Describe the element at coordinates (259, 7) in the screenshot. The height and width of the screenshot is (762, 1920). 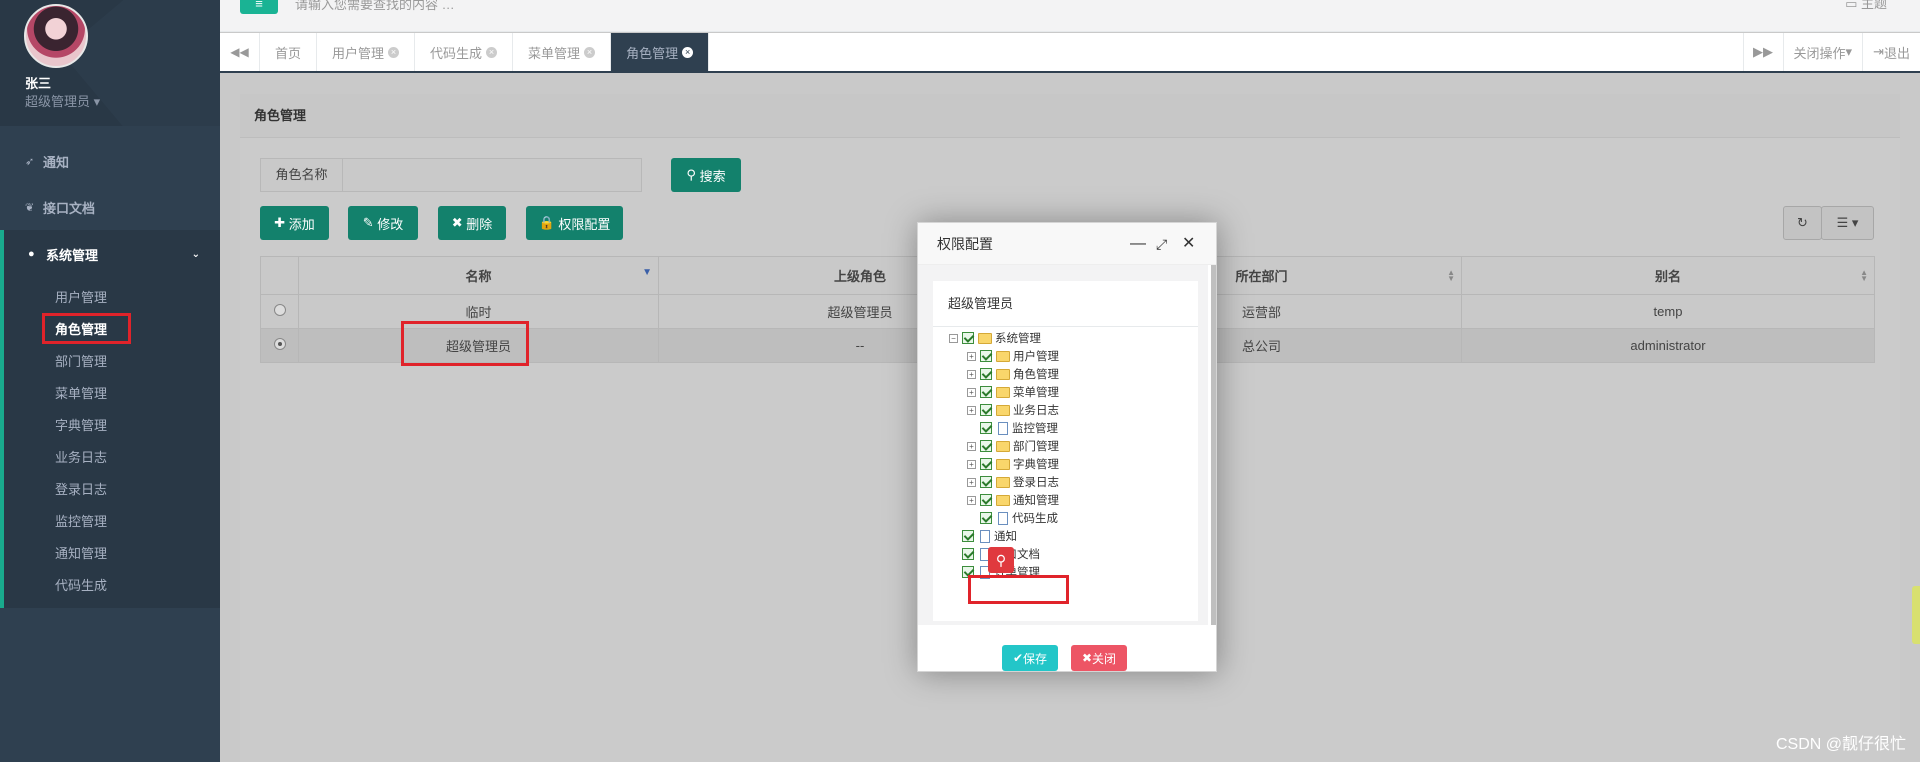
I see `menu-toggle-button: ≡` at that location.